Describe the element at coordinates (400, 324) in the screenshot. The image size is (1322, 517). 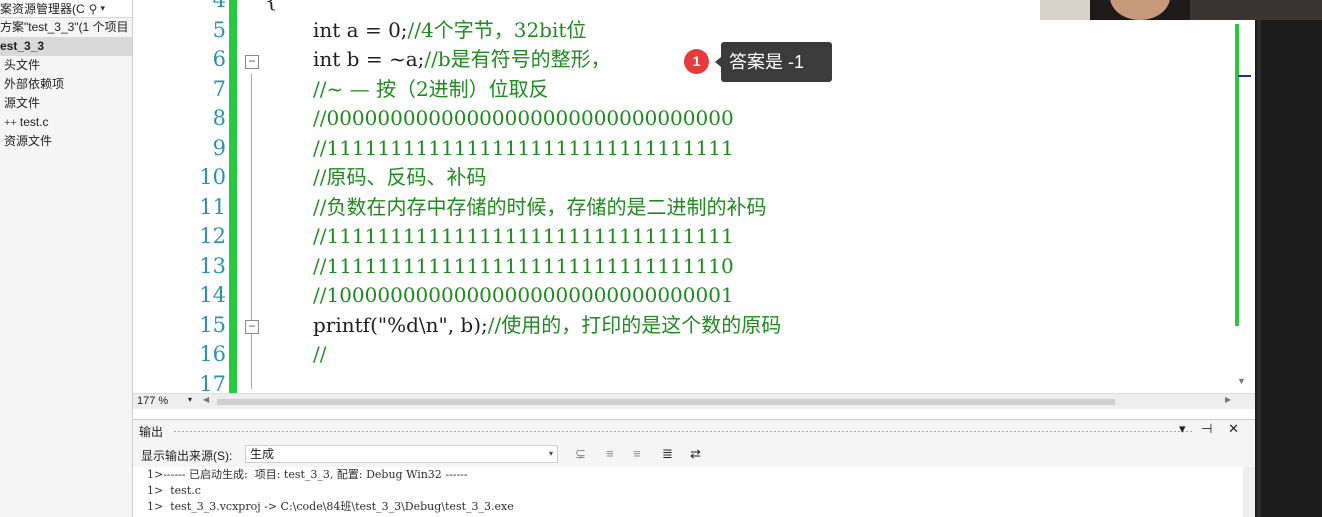
I see `code-text: printf("%d\n", b);` at that location.